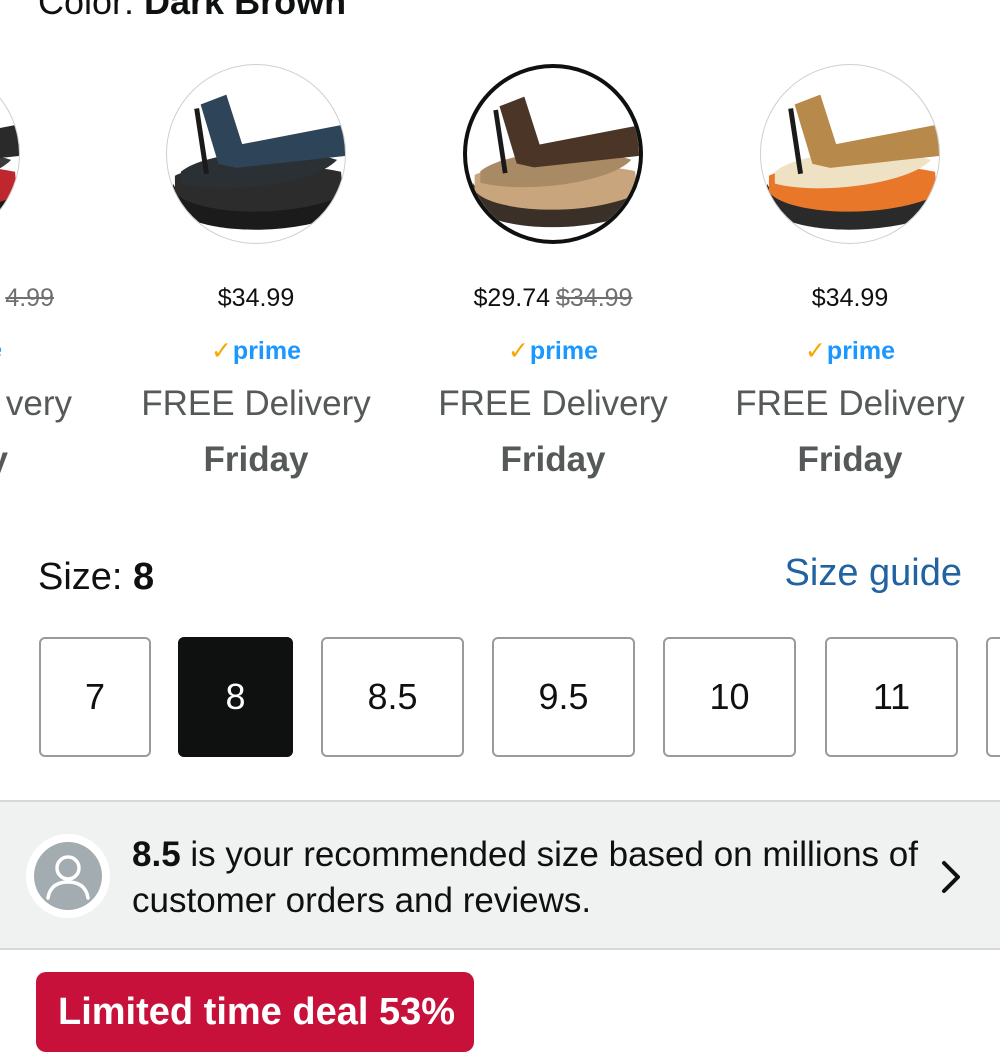 The image size is (1000, 1052). I want to click on user-icon, so click(68, 876).